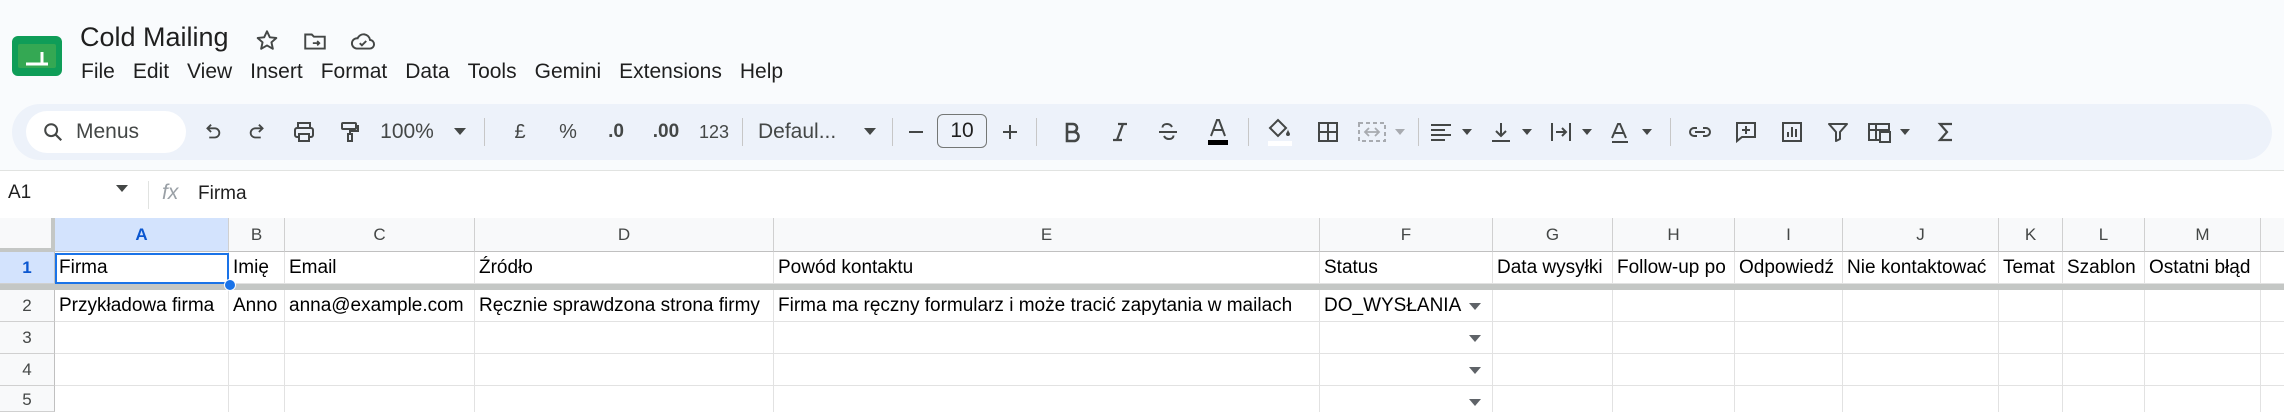  Describe the element at coordinates (27, 338) in the screenshot. I see `row-header-3: 3` at that location.